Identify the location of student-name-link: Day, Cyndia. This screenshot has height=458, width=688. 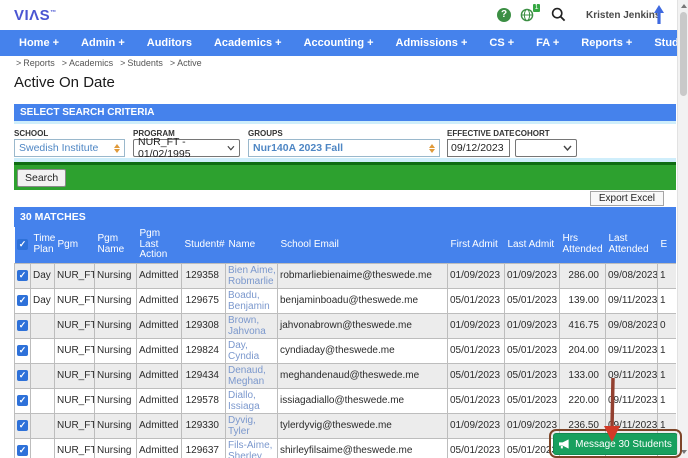
(251, 351).